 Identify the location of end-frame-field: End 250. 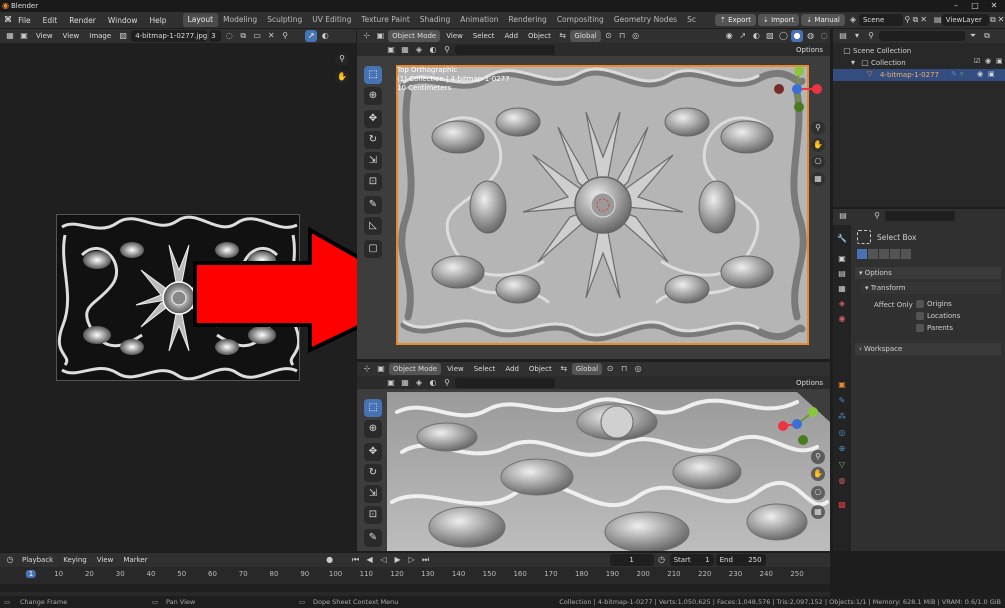
(740, 560).